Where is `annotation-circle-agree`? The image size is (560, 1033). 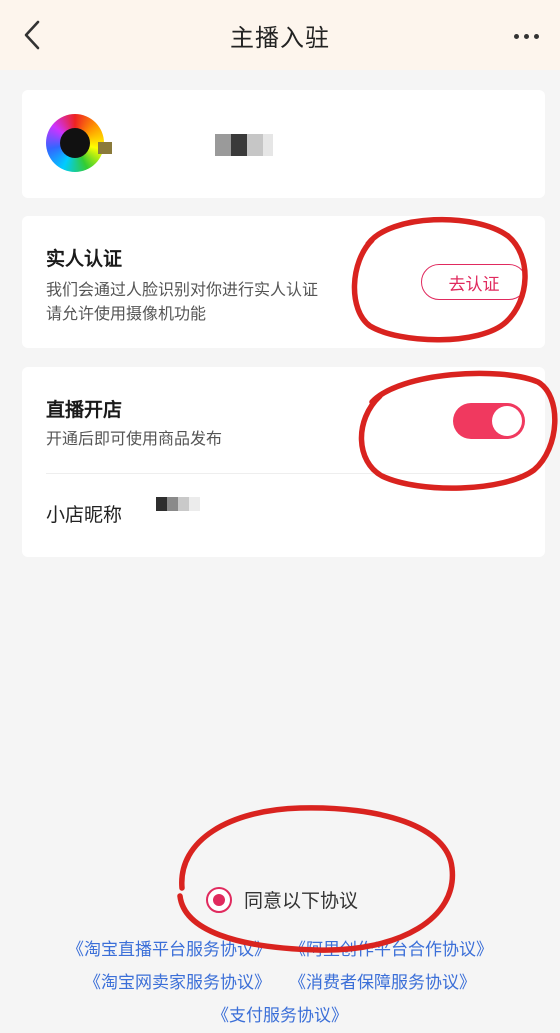 annotation-circle-agree is located at coordinates (316, 879).